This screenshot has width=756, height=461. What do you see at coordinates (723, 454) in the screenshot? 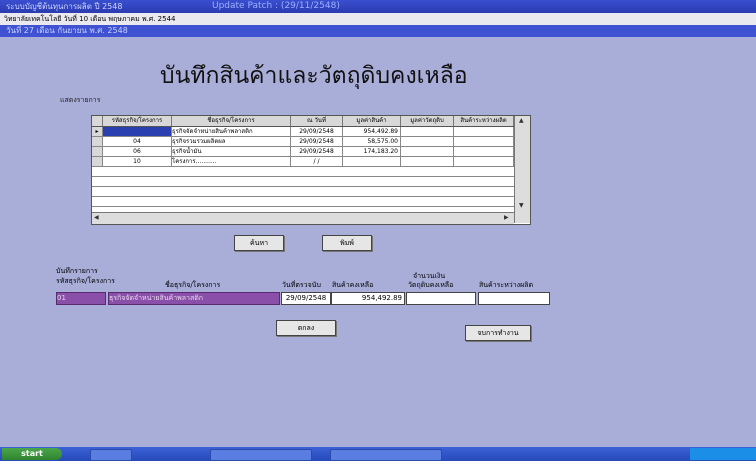
I see `system-tray` at bounding box center [723, 454].